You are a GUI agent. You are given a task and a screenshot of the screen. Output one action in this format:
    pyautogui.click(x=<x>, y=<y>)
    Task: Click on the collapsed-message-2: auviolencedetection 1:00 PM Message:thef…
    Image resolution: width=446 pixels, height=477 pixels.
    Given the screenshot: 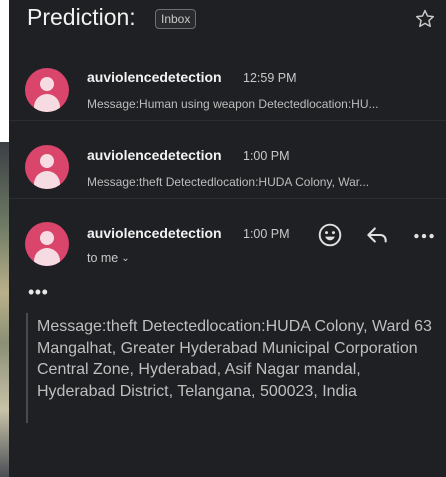 What is the action you would take?
    pyautogui.click(x=227, y=164)
    